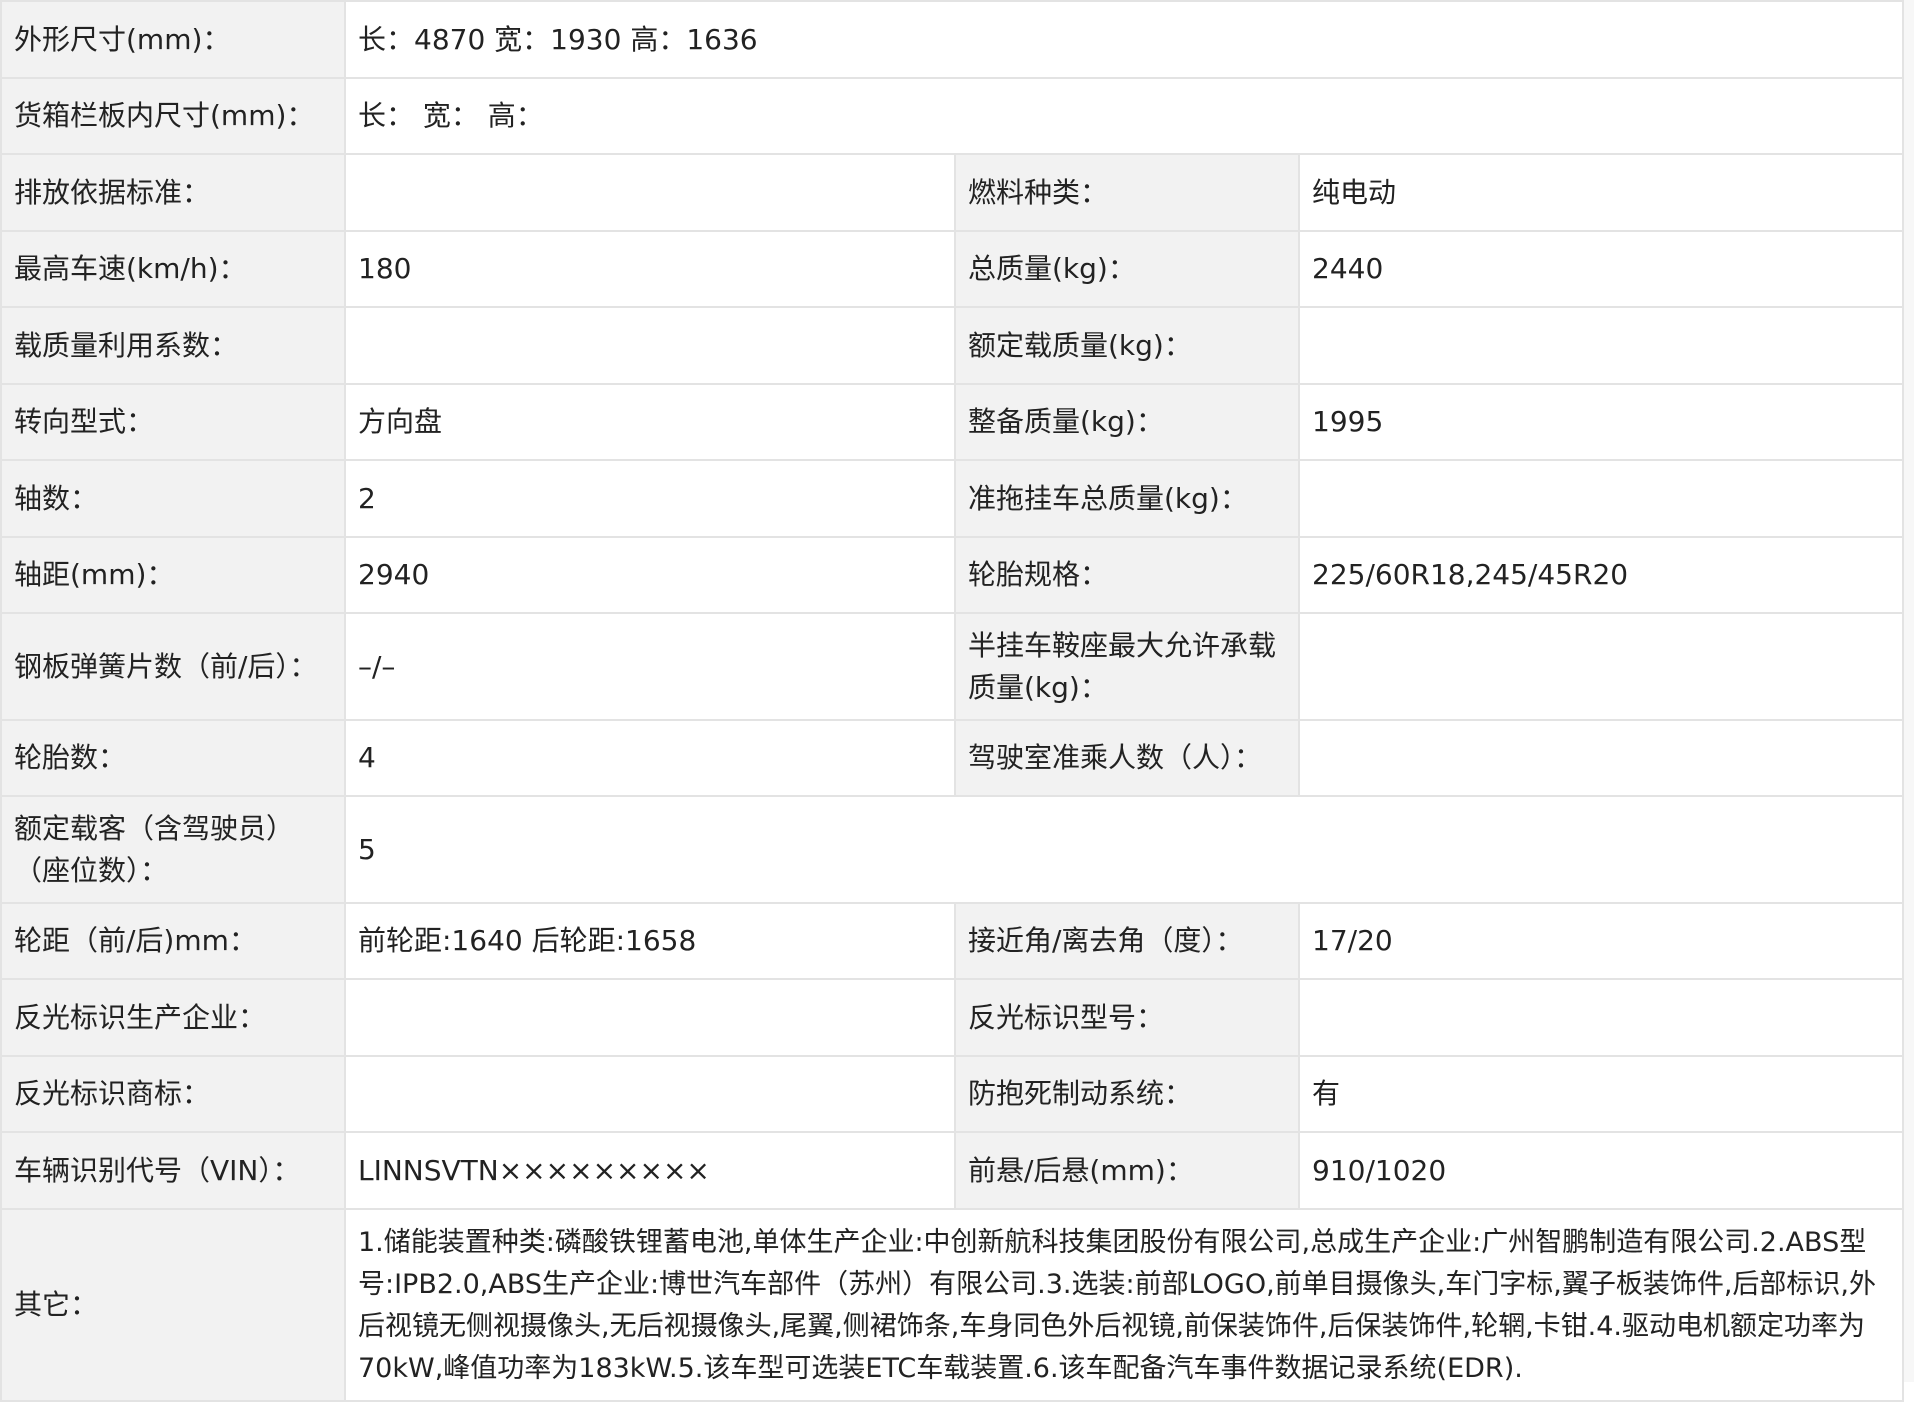 The image size is (1914, 1402). Describe the element at coordinates (1601, 1094) in the screenshot. I see `value-abs: 有` at that location.